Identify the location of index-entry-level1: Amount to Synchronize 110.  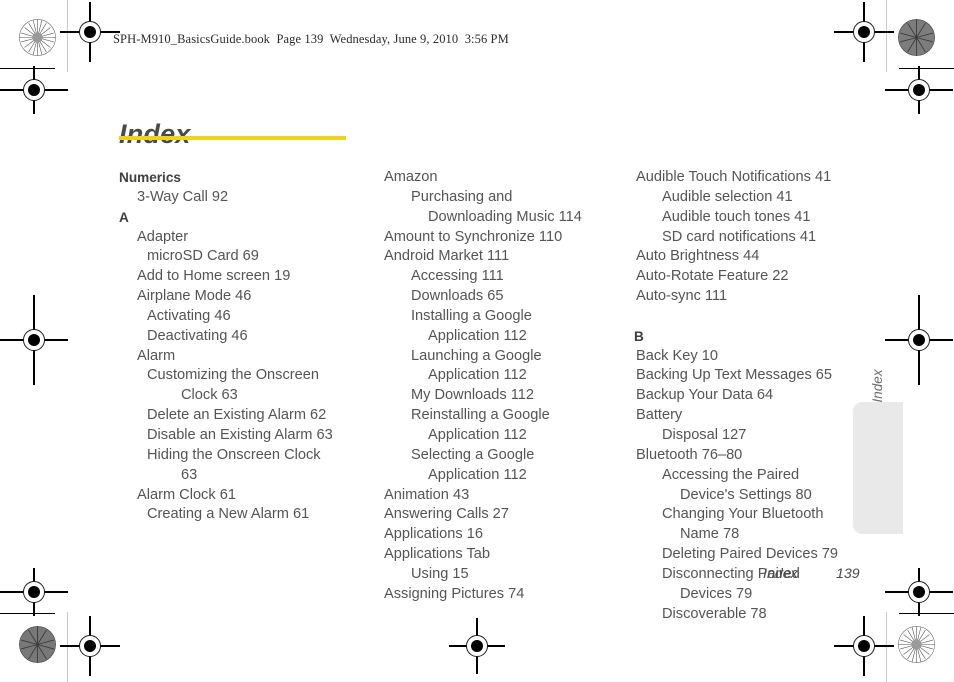
(473, 236).